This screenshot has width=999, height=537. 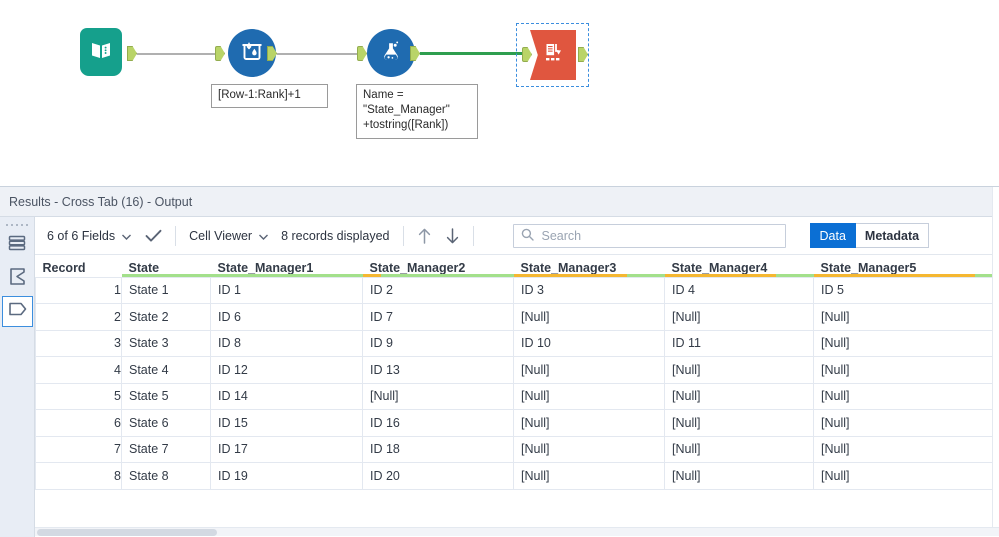 What do you see at coordinates (286, 370) in the screenshot?
I see `table-cell-sm1: ID 12` at bounding box center [286, 370].